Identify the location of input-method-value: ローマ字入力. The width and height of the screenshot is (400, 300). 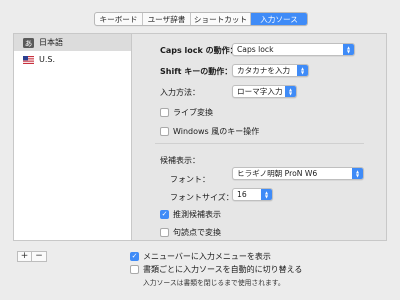
(260, 91).